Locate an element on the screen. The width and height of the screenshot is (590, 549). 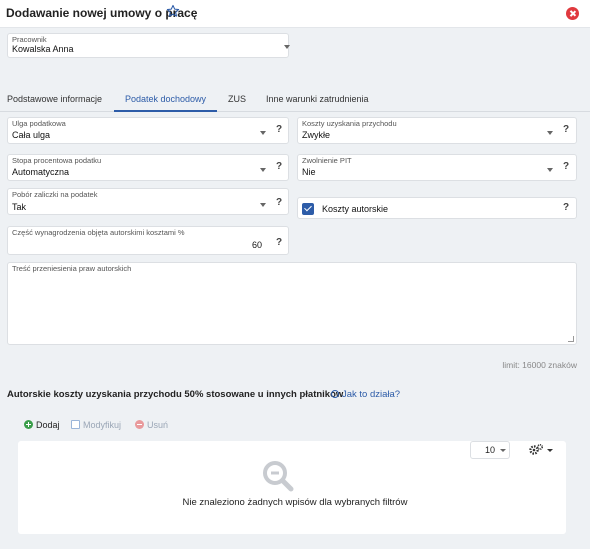
tax-rate-value: Automatyczna is located at coordinates (41, 172).